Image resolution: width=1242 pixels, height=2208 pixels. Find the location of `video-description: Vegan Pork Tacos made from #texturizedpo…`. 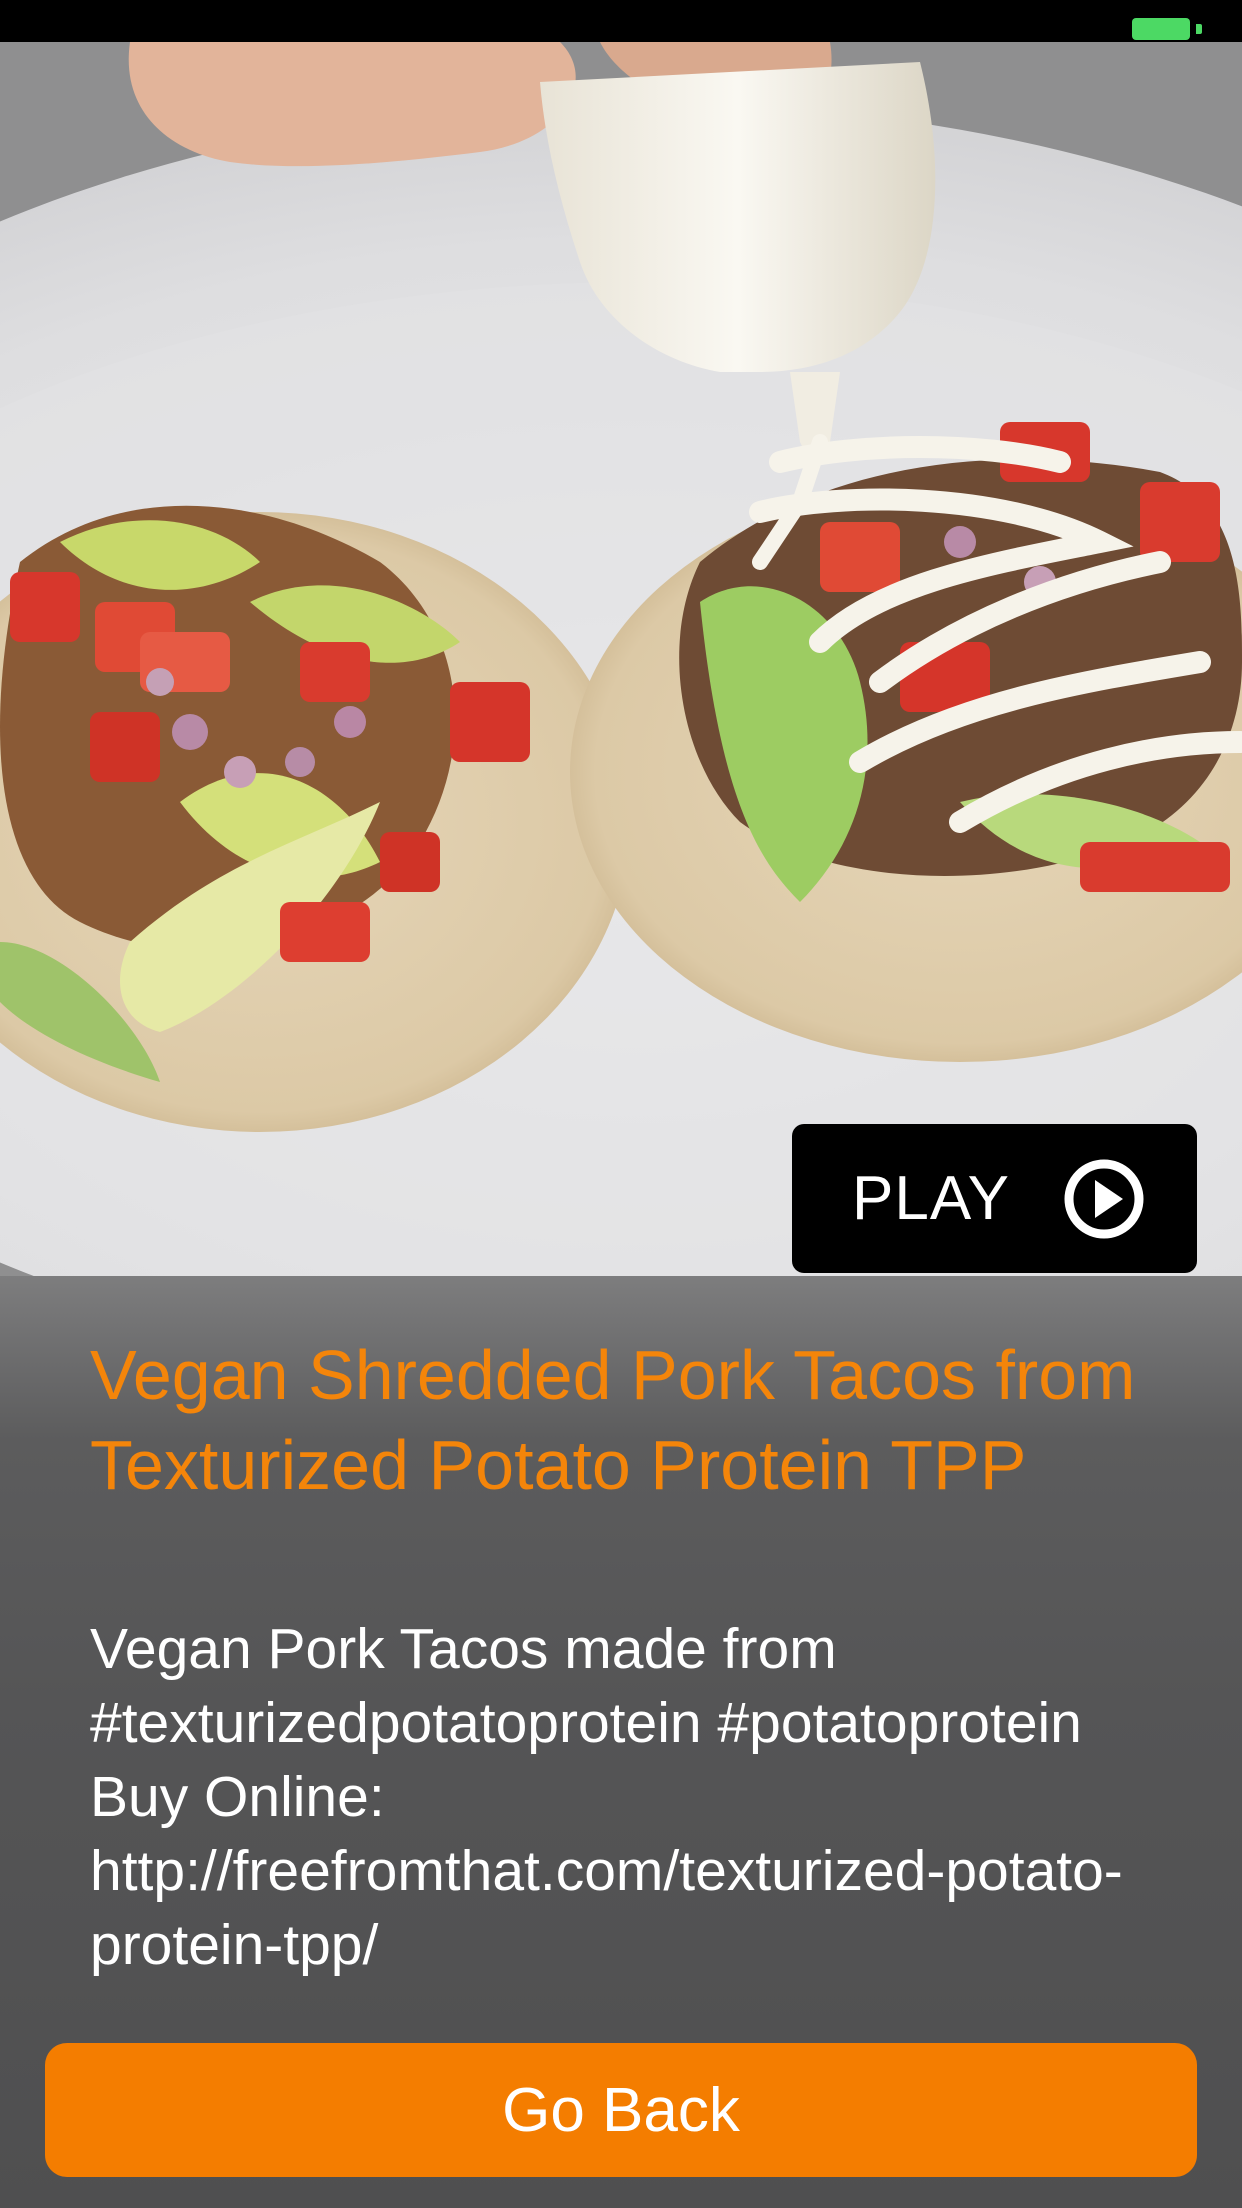

video-description: Vegan Pork Tacos made from #texturizedpo… is located at coordinates (606, 1797).